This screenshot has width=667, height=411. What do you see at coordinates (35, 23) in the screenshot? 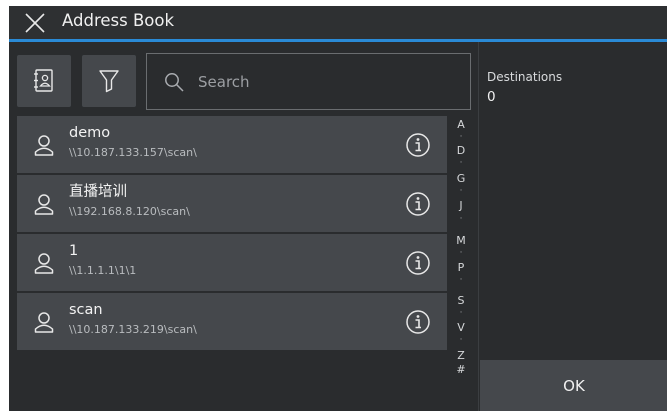
I see `close-icon` at bounding box center [35, 23].